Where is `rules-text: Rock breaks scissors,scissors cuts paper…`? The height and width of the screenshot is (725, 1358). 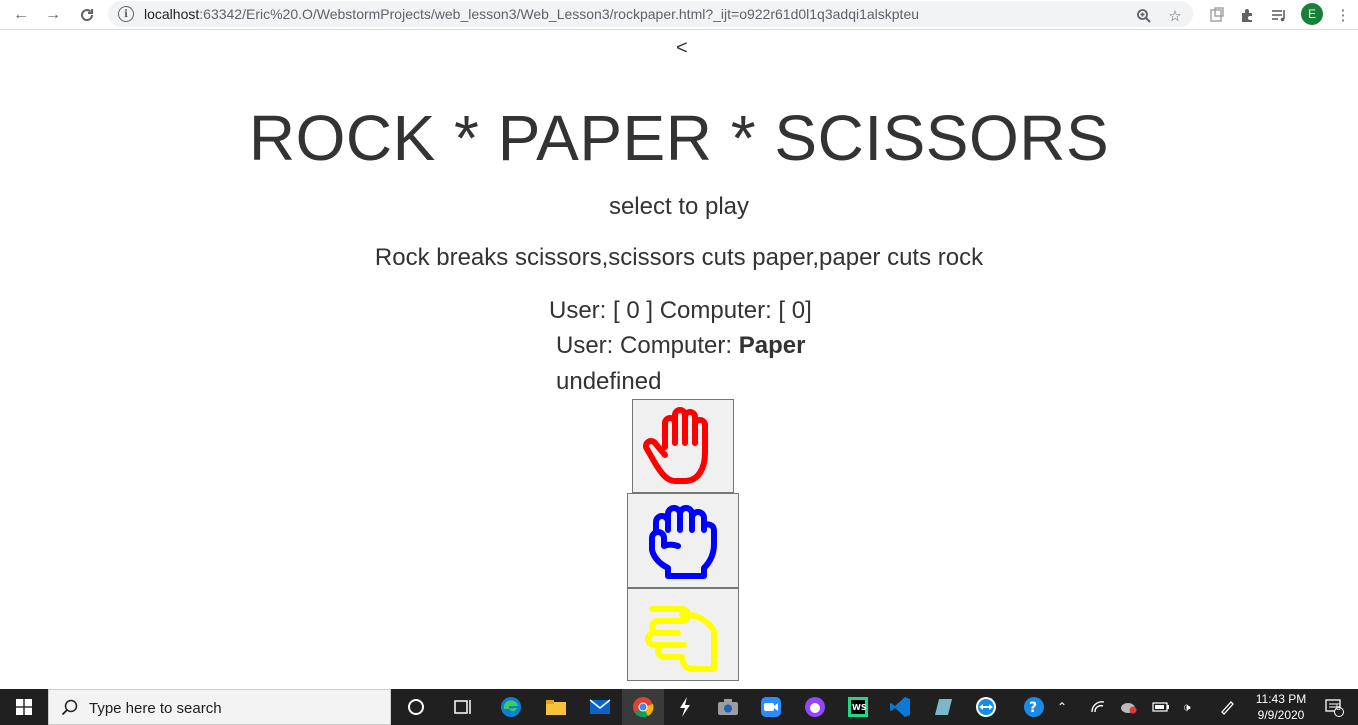 rules-text: Rock breaks scissors,scissors cuts paper… is located at coordinates (679, 257).